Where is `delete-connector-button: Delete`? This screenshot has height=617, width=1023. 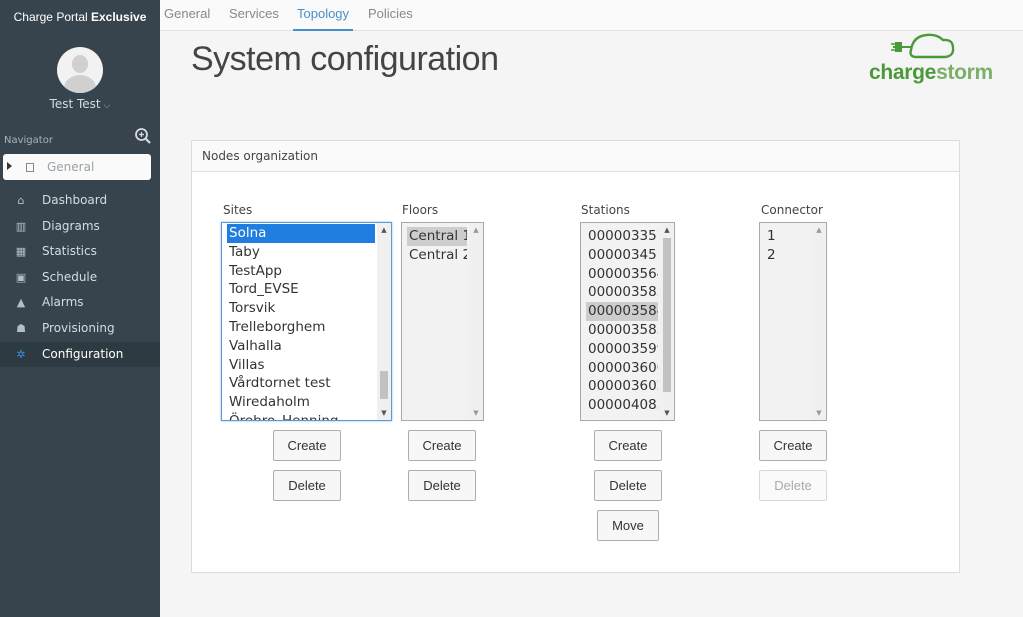 delete-connector-button: Delete is located at coordinates (793, 485).